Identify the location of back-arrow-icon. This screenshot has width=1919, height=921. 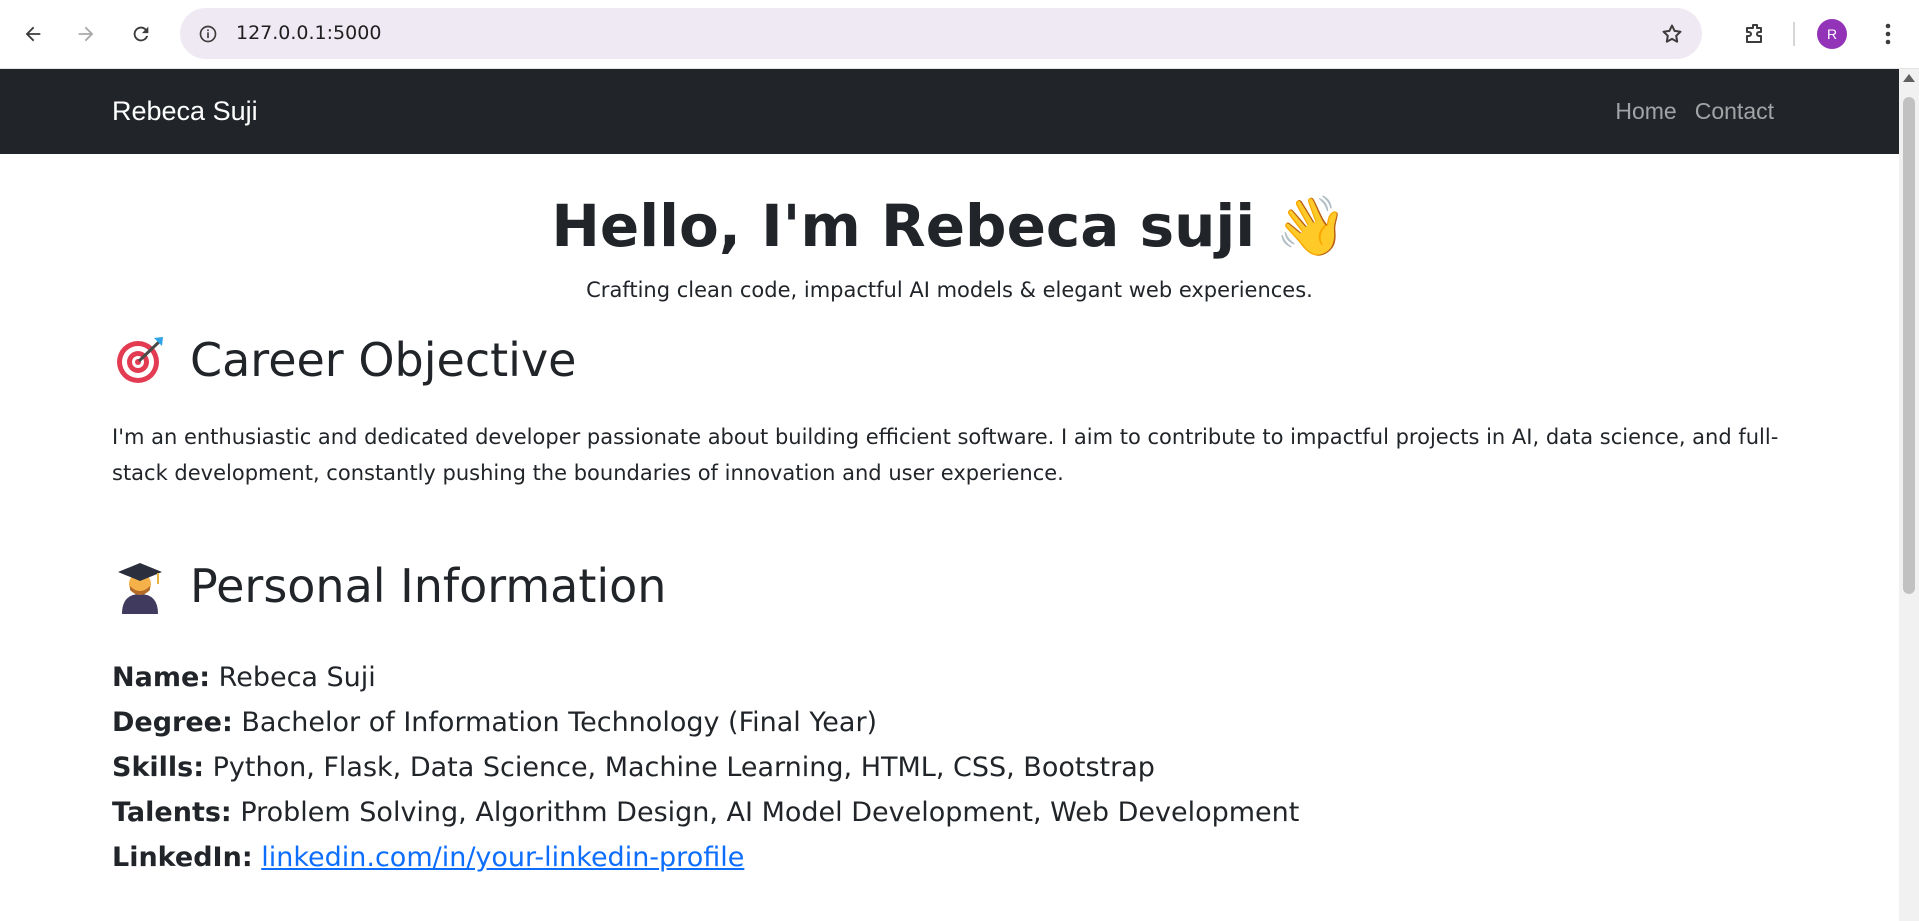
(33, 34).